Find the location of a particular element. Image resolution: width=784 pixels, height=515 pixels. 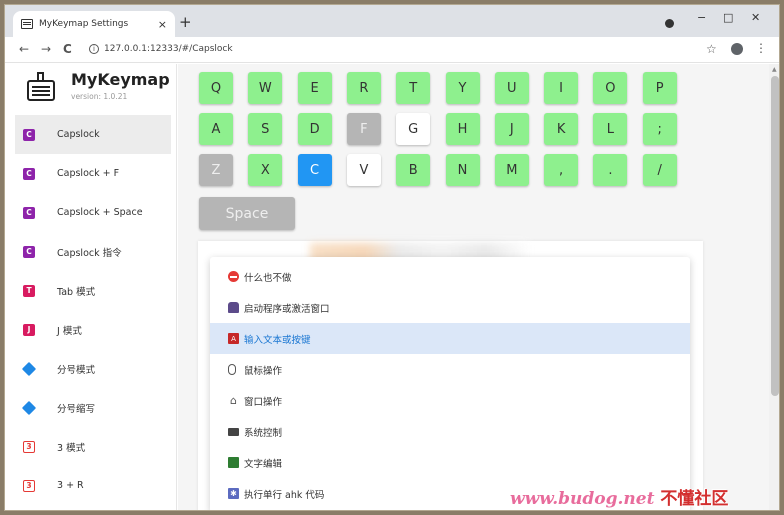

sidebar-item: 3 3 模式 is located at coordinates (93, 446).